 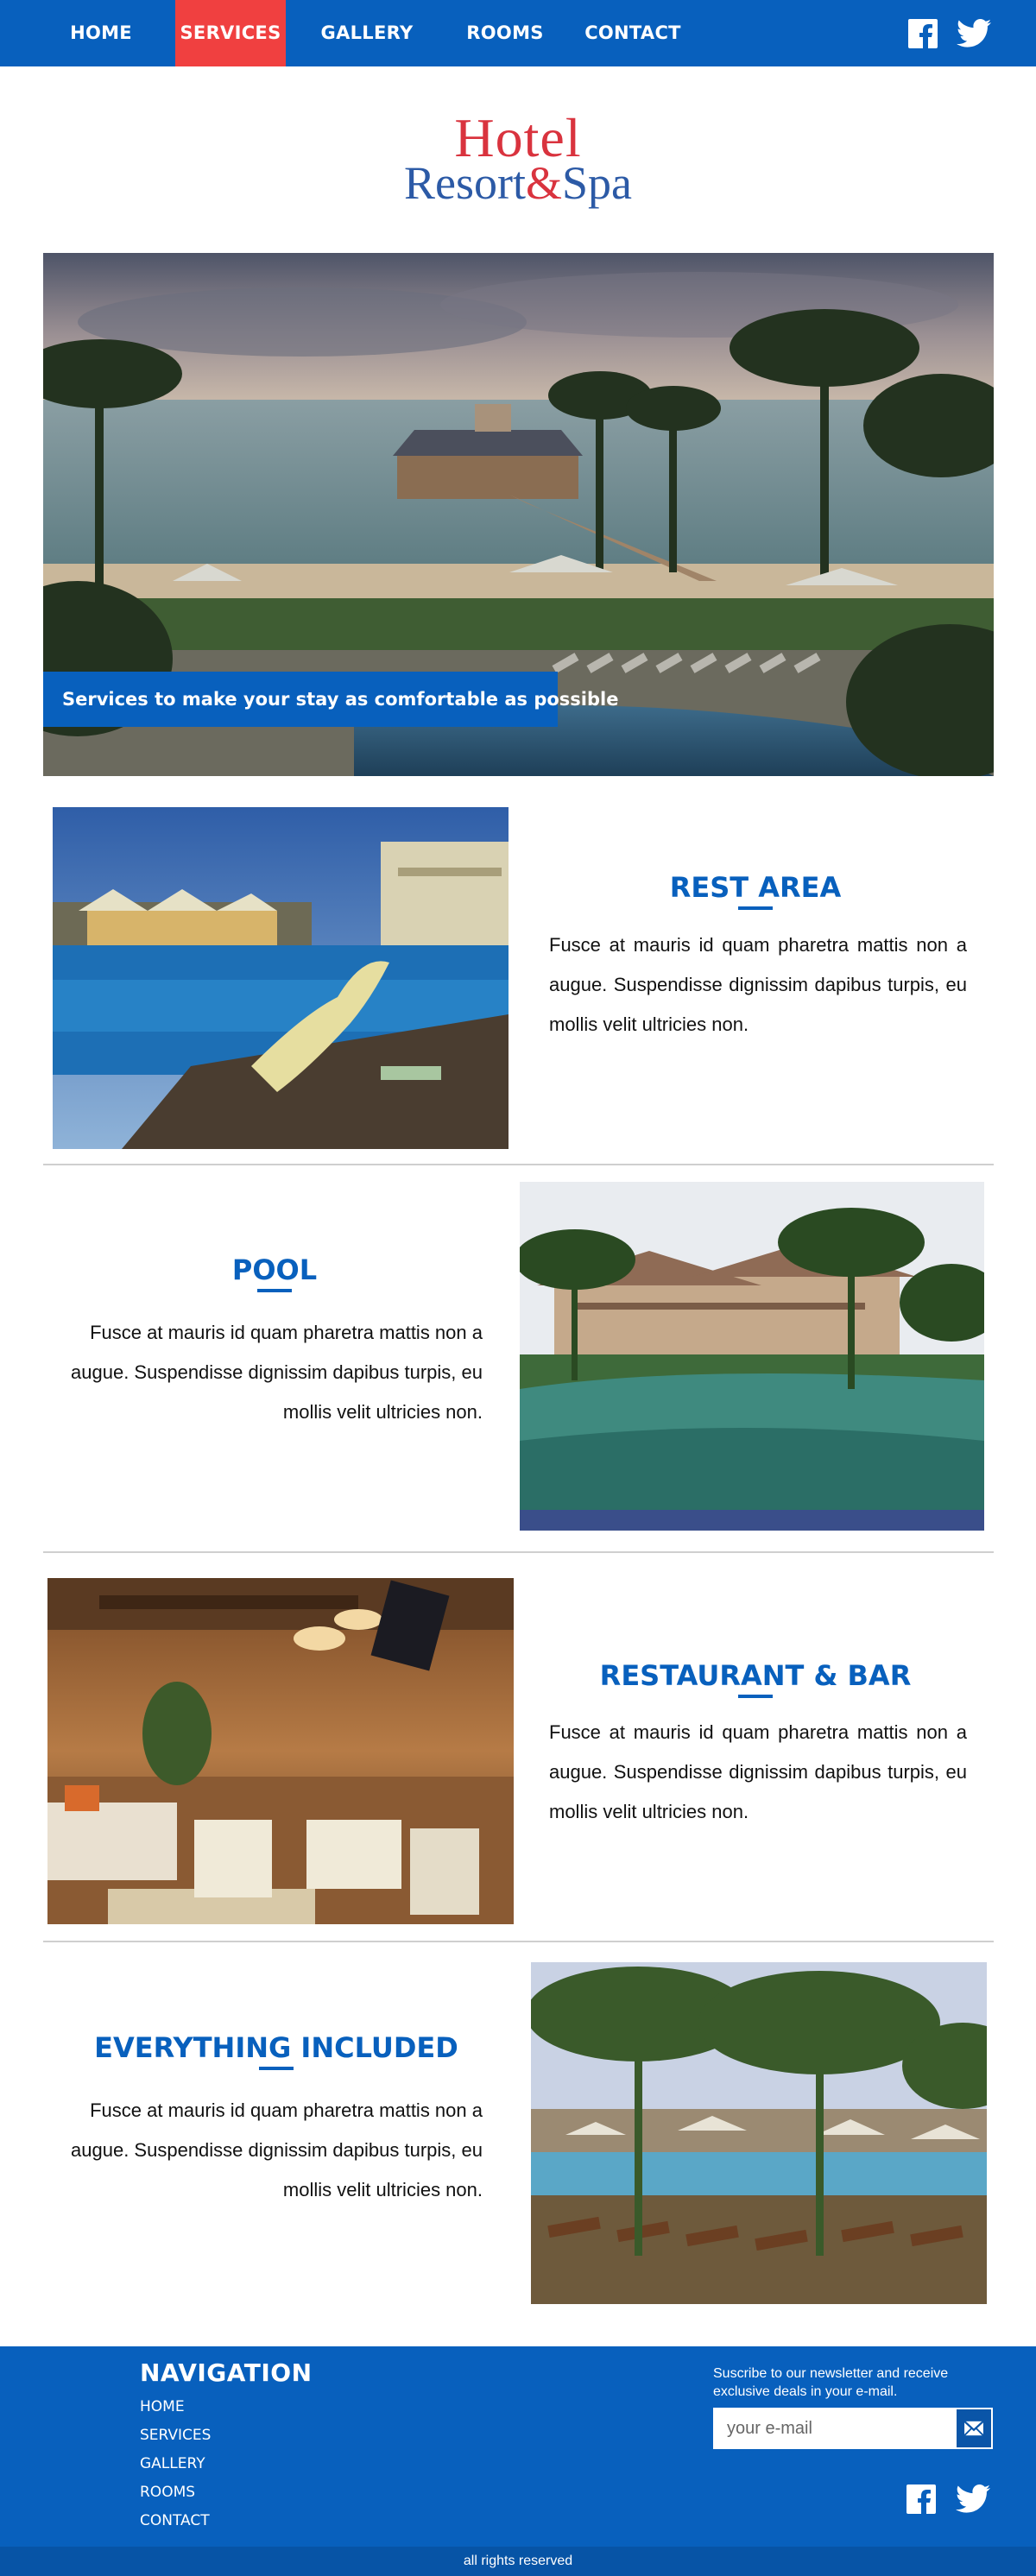 I want to click on footer-link-contact: CONTACT, so click(x=175, y=2520).